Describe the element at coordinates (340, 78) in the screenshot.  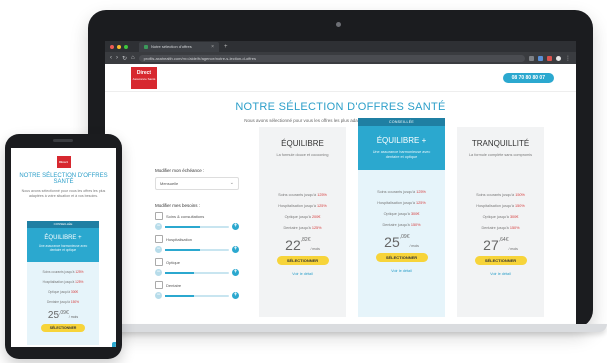
I see `site-header: Direct Assurance Santé 08 70 80 80 07` at that location.